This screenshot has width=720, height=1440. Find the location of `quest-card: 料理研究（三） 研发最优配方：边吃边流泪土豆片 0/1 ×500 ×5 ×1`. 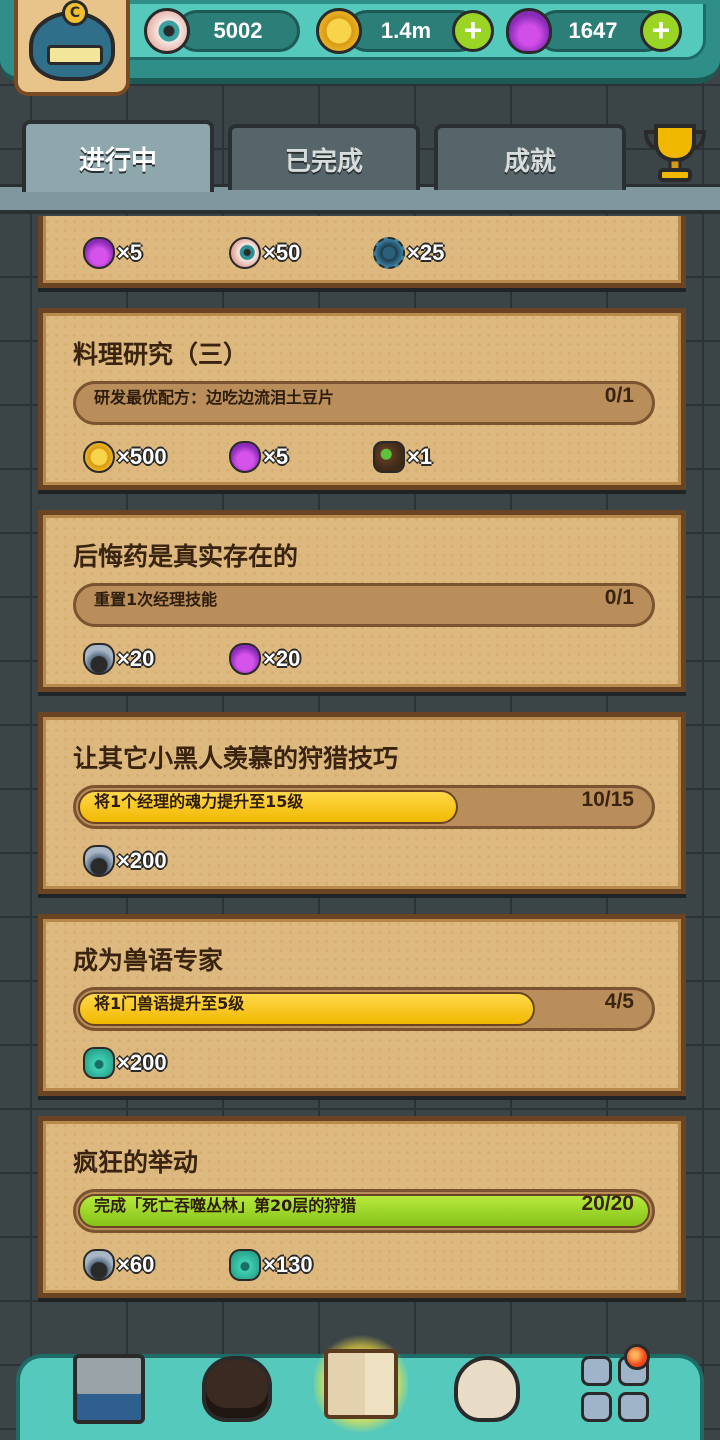

quest-card: 料理研究（三） 研发最优配方：边吃边流泪土豆片 0/1 ×500 ×5 ×1 is located at coordinates (362, 399).